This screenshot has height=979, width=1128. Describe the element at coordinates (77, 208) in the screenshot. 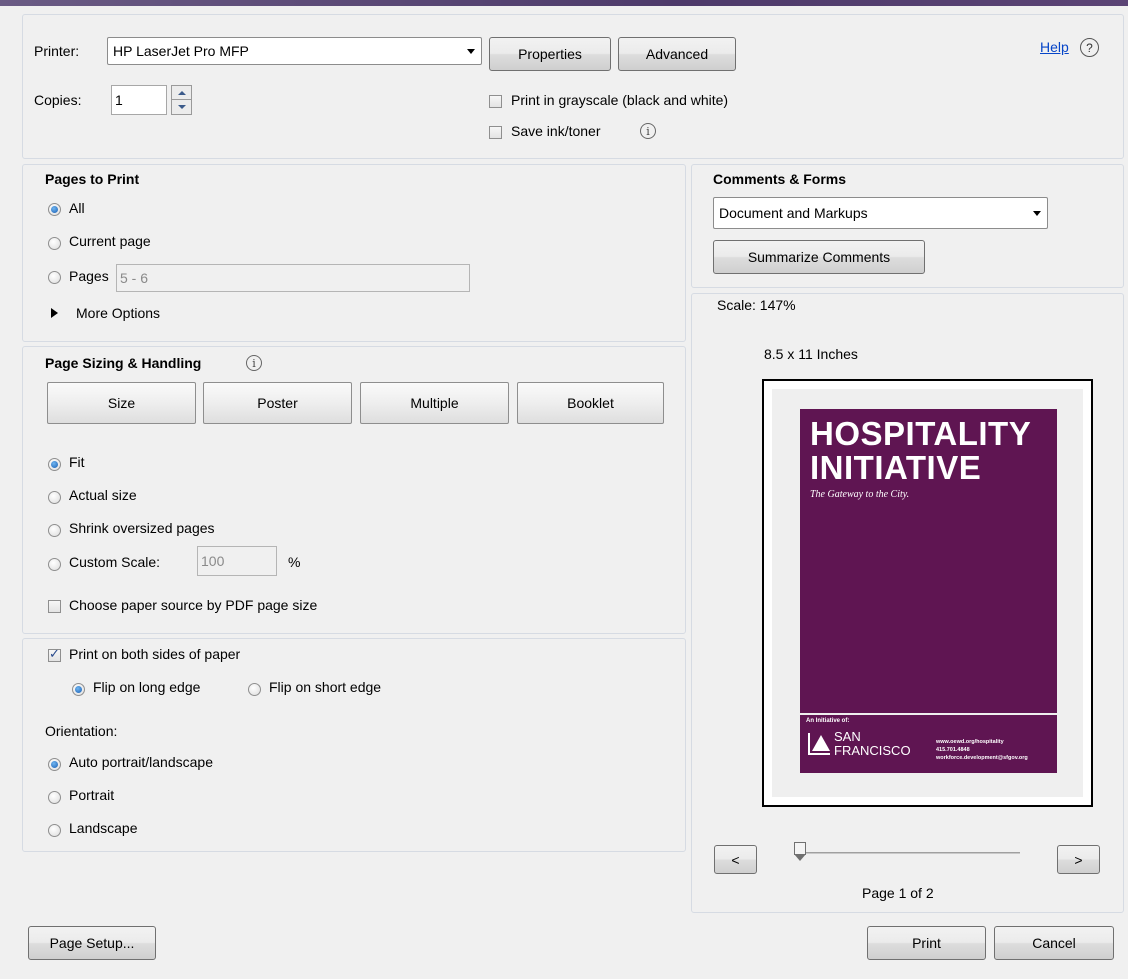

I see `pages-all-label: All` at that location.